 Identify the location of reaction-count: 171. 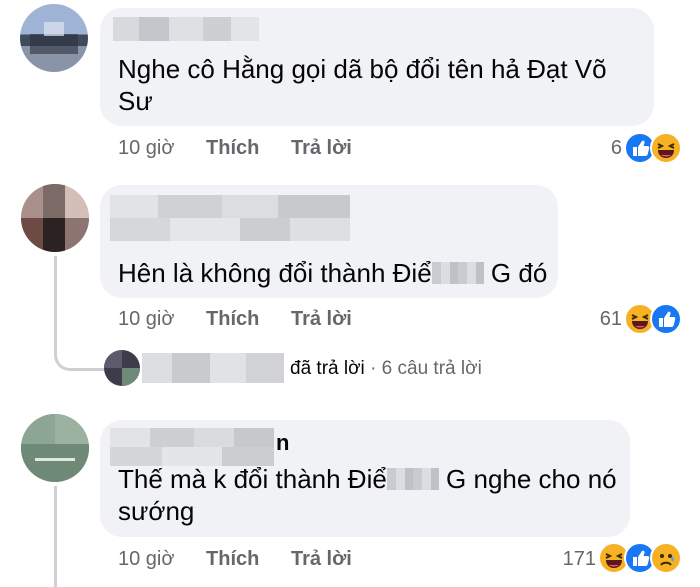
(568, 559).